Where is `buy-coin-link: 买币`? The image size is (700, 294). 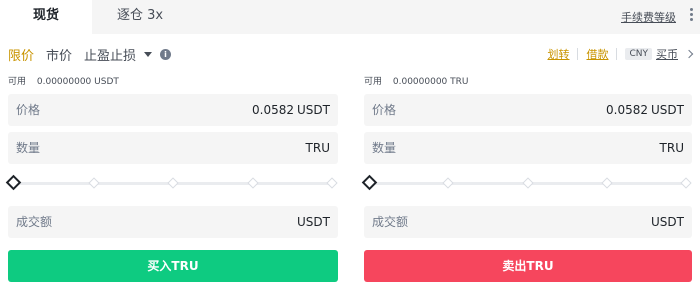
buy-coin-link: 买币 is located at coordinates (667, 54).